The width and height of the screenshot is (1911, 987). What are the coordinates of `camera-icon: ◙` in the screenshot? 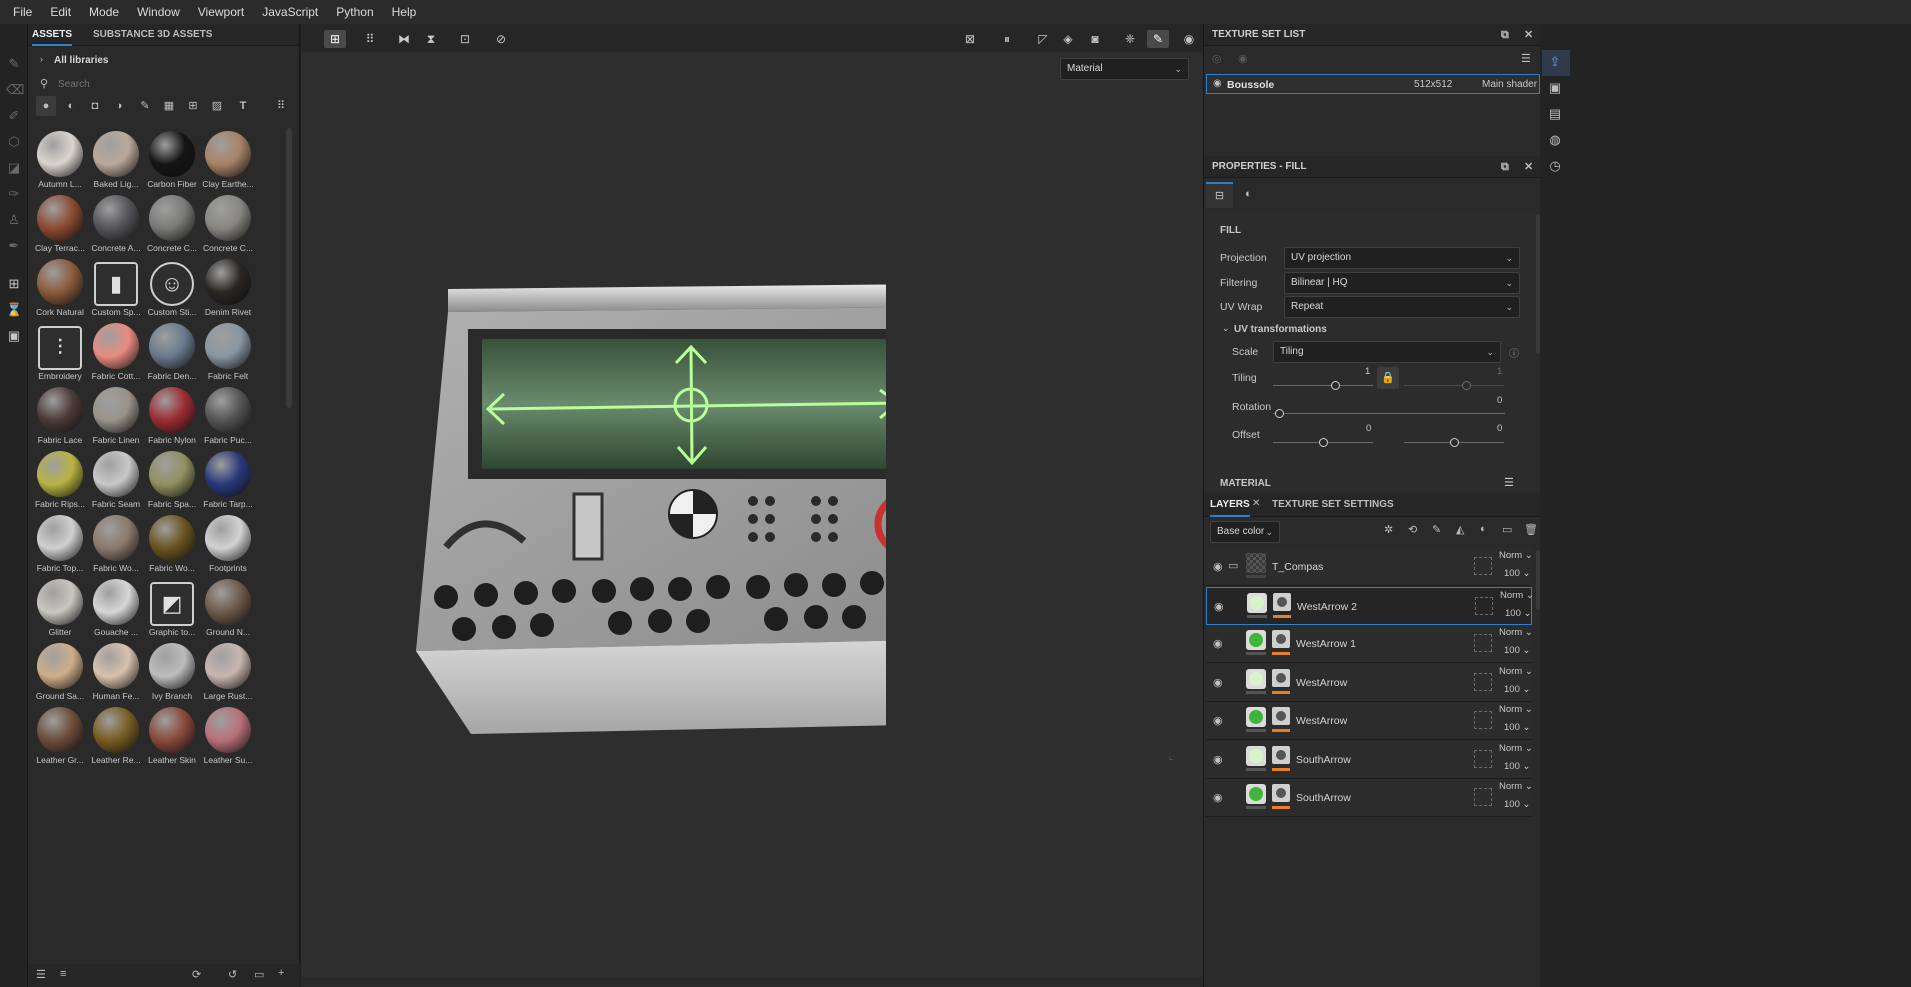 It's located at (1095, 39).